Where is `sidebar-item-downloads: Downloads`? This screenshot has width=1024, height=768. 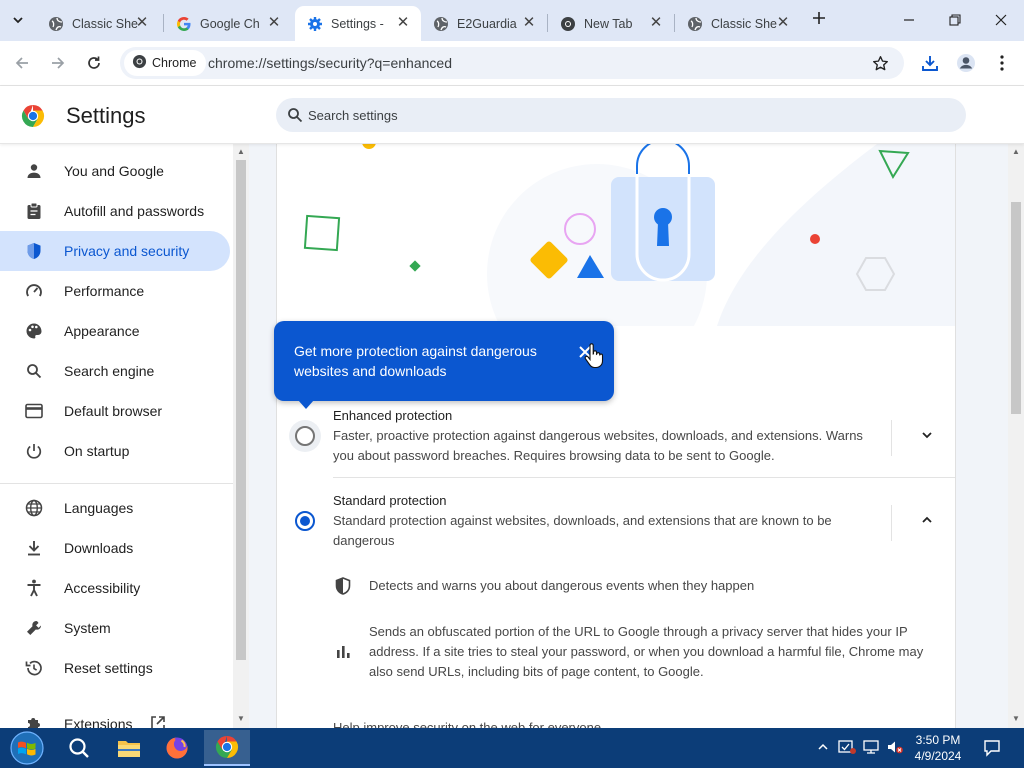 sidebar-item-downloads: Downloads is located at coordinates (115, 548).